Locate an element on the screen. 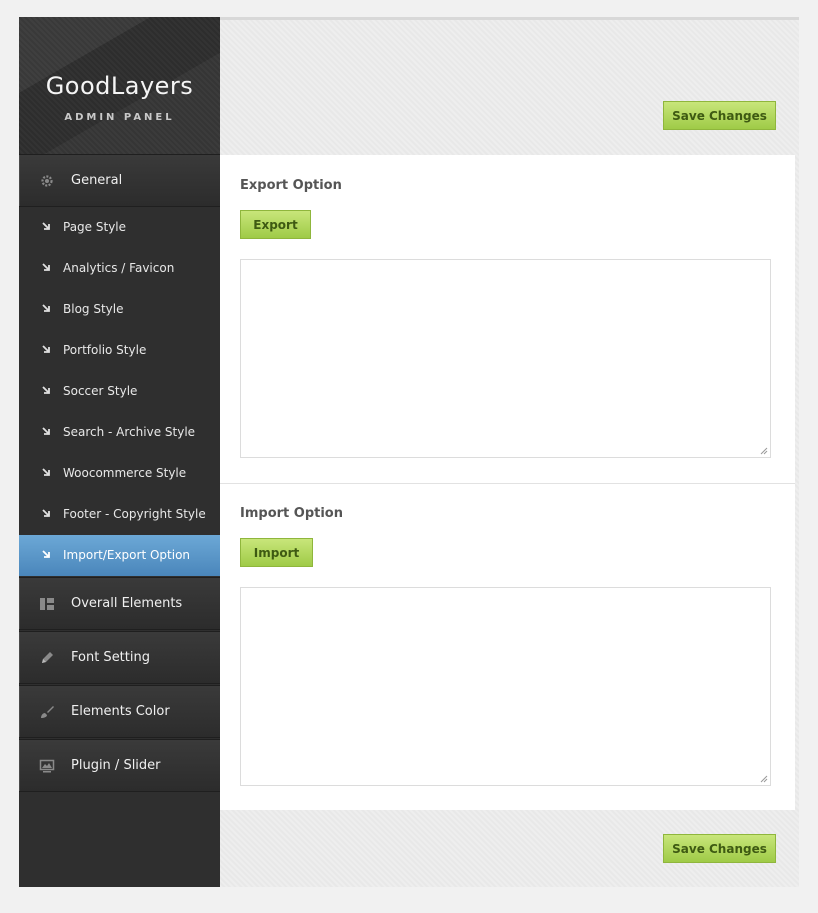  nav-elements-color: Elements Color is located at coordinates (119, 711).